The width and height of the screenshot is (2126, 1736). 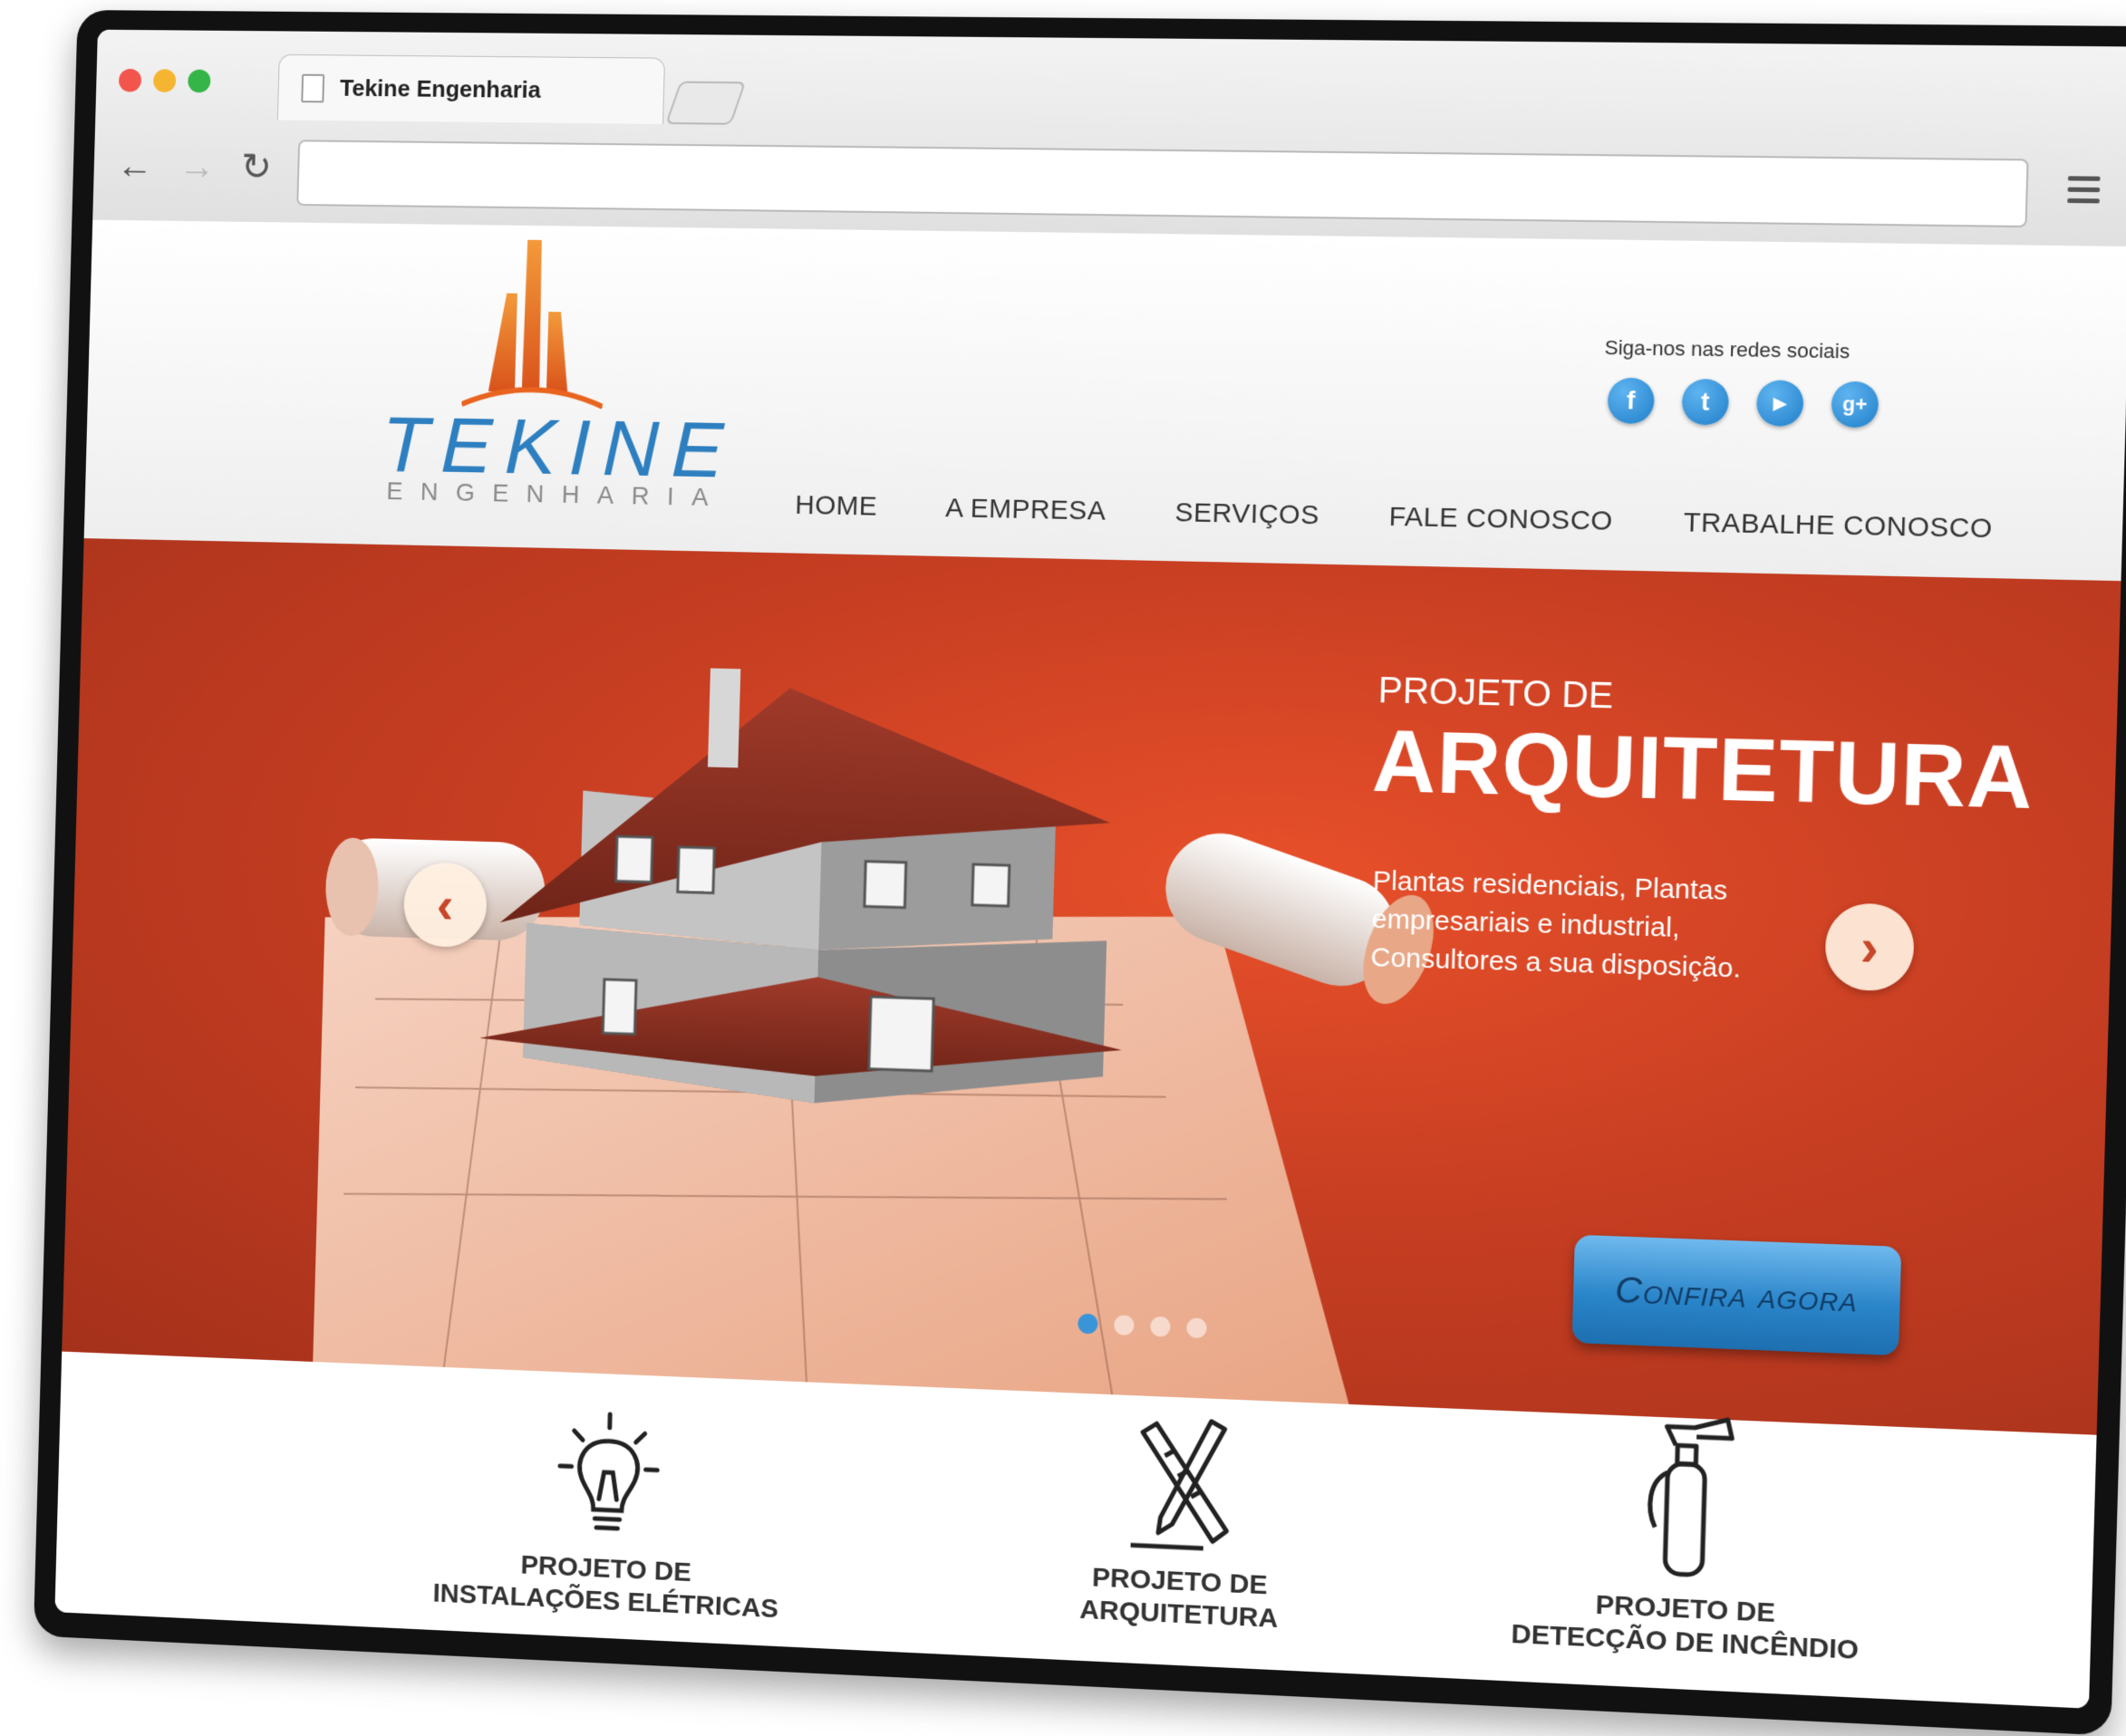 What do you see at coordinates (1855, 405) in the screenshot?
I see `googleplus-icon: g+` at bounding box center [1855, 405].